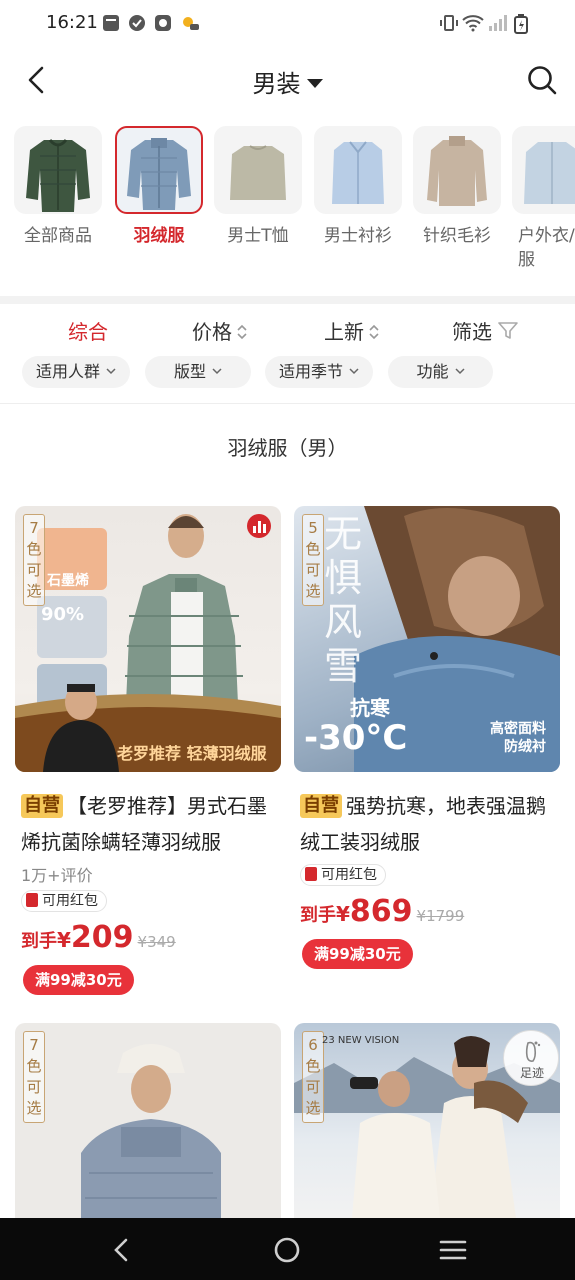  I want to click on section-title: 羽绒服（男）, so click(287, 448).